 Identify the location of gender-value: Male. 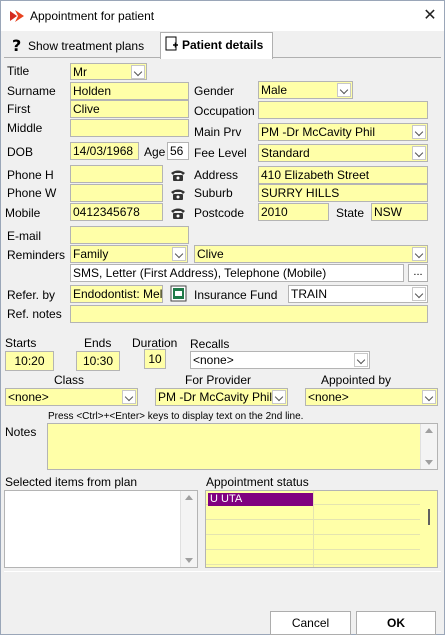
(274, 90).